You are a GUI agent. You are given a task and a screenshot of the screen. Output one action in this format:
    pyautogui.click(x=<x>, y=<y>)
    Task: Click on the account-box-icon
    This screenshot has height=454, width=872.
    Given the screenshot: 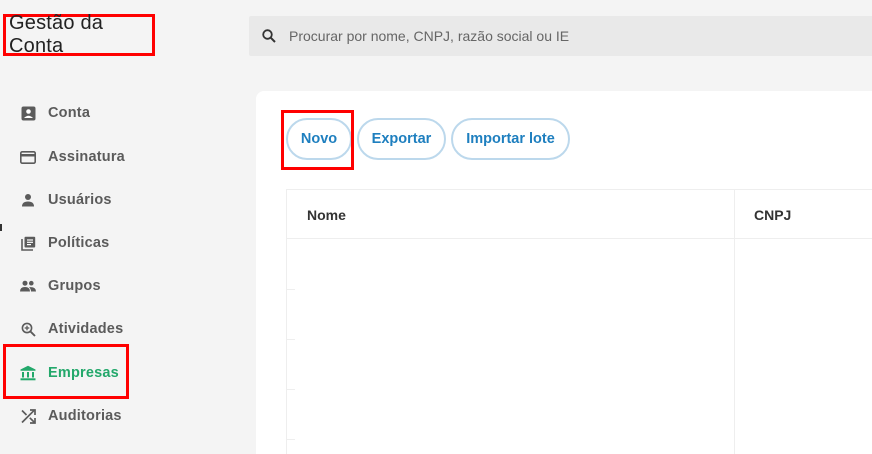 What is the action you would take?
    pyautogui.click(x=28, y=113)
    